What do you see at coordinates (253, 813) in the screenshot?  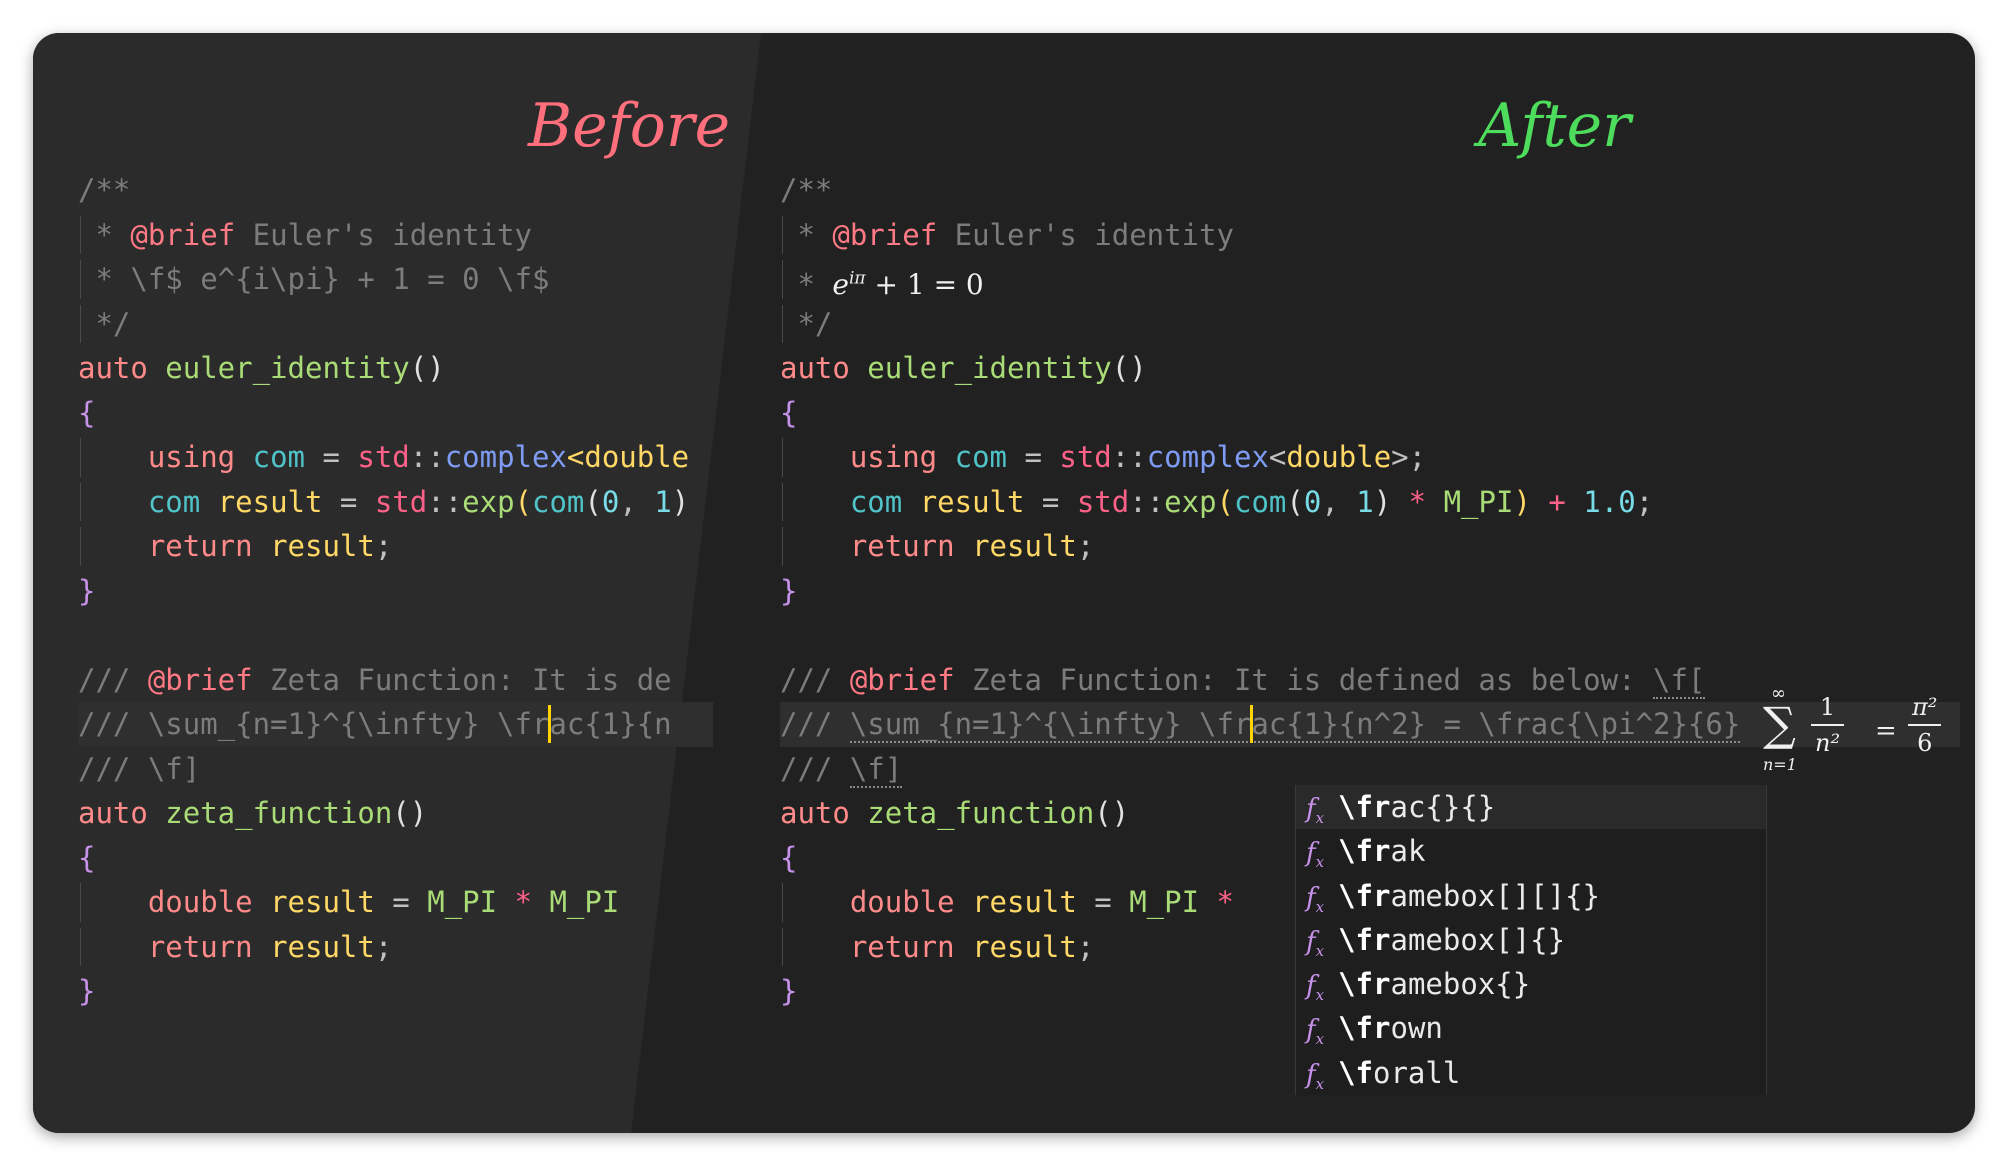 I see `code-line: auto zeta_function()` at bounding box center [253, 813].